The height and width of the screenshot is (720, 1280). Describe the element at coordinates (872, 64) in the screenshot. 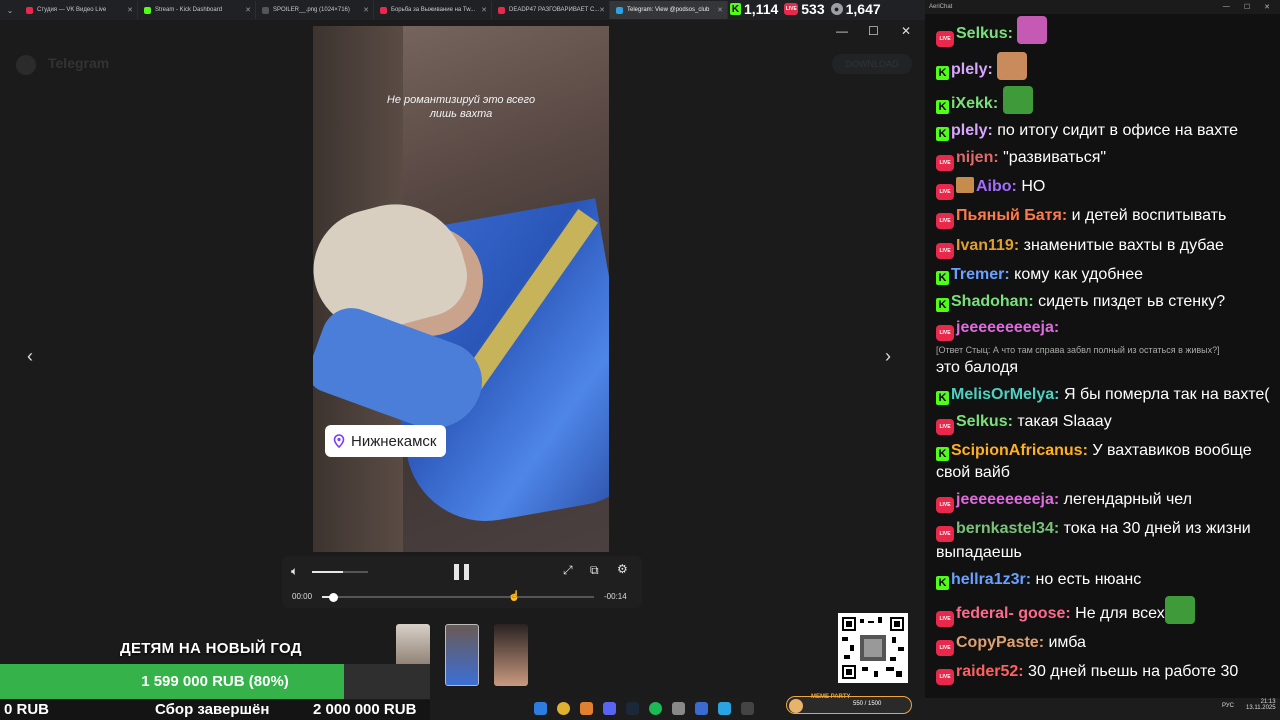

I see `download-button: DOWNLOAD` at that location.